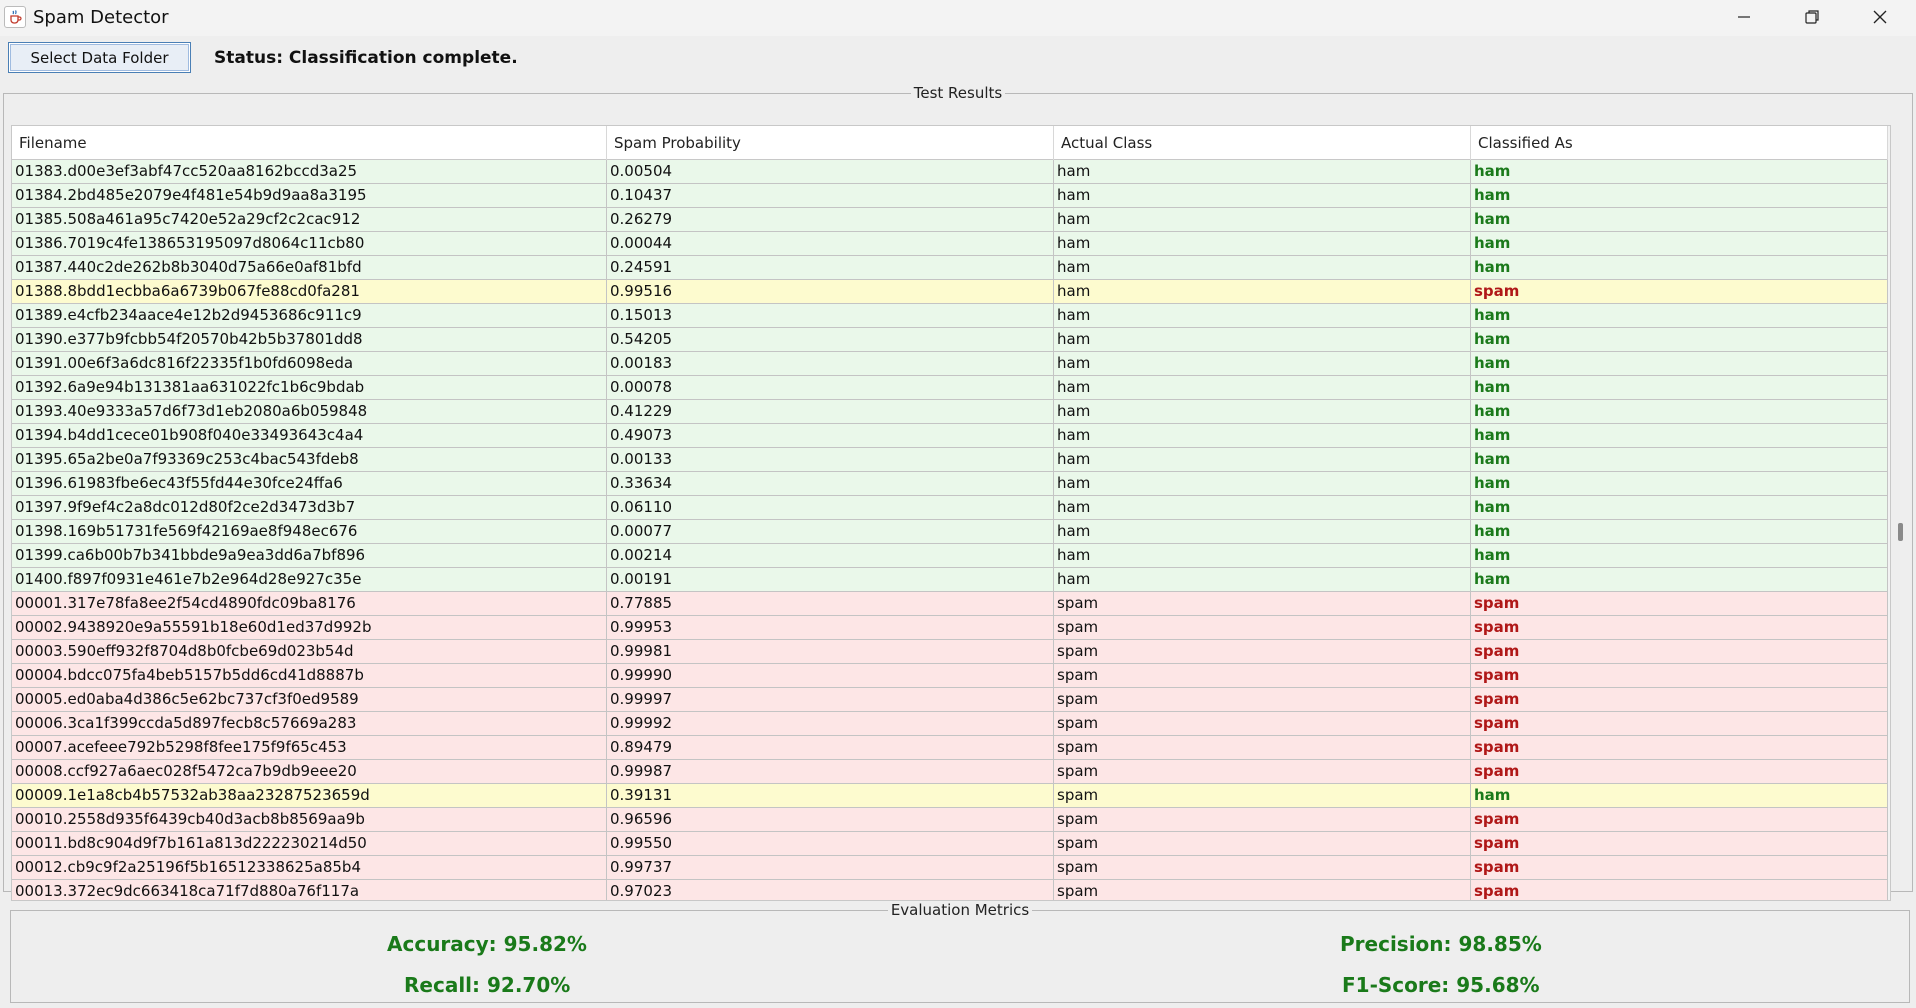 Image resolution: width=1916 pixels, height=1008 pixels. What do you see at coordinates (830, 143) in the screenshot?
I see `column-header-spam-probability: Spam Probability` at bounding box center [830, 143].